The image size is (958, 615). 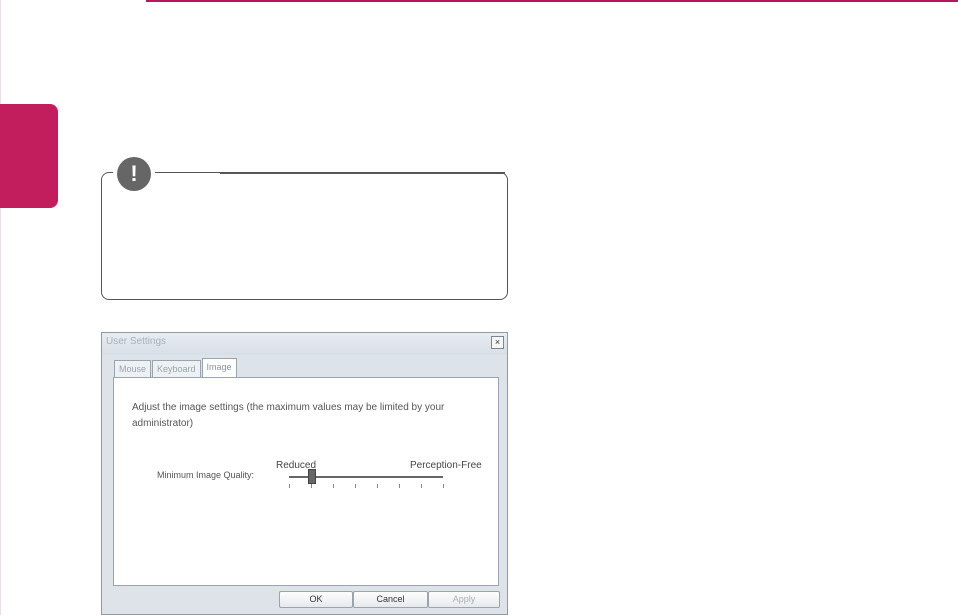 I want to click on slider-max-label: Perception-Free, so click(x=446, y=465).